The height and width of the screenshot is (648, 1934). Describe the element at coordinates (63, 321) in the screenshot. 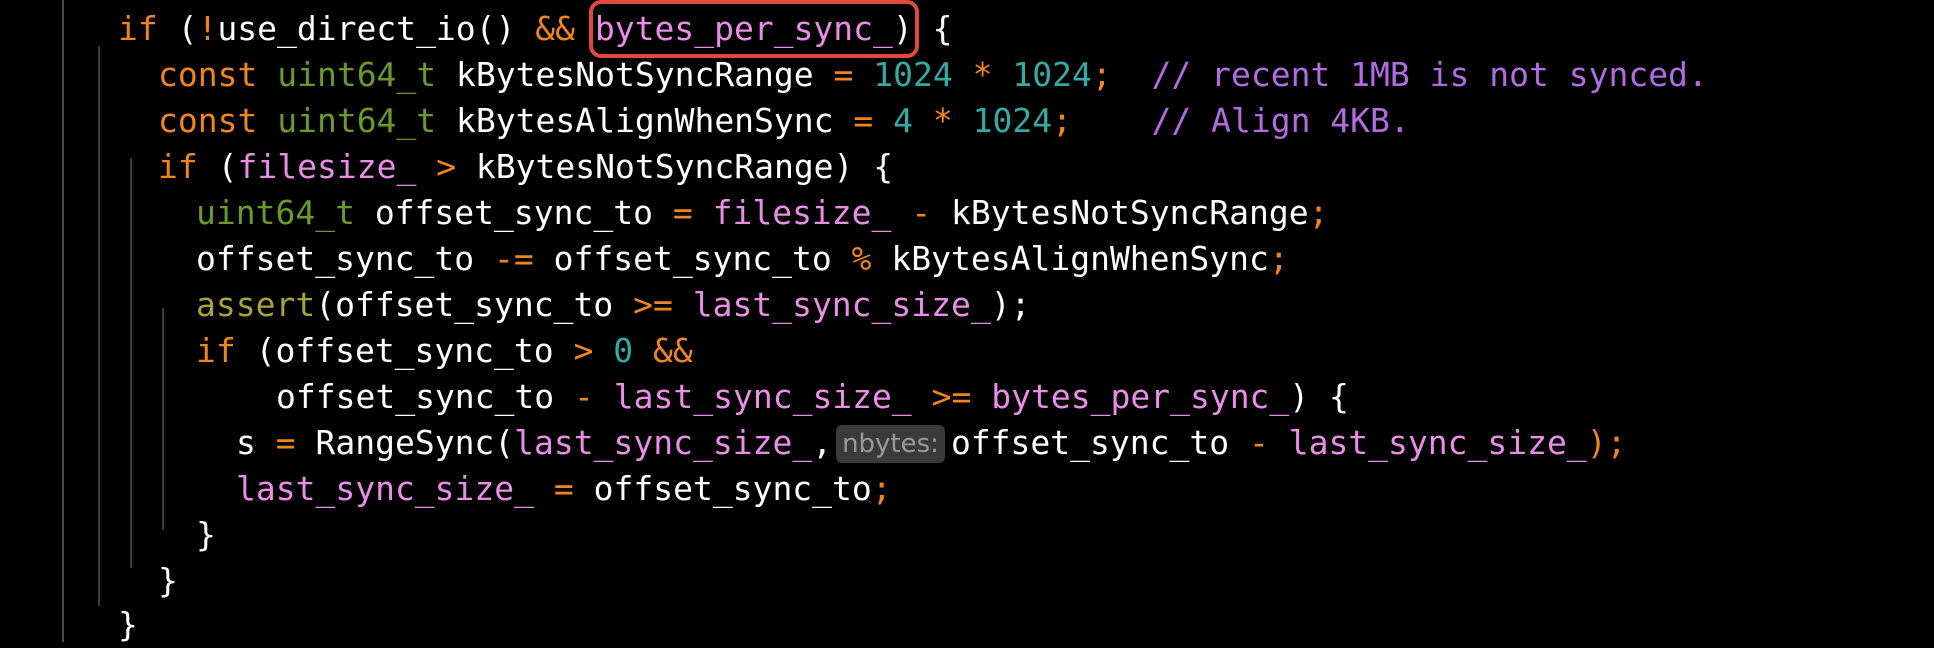

I see `editor-gutter-border` at that location.